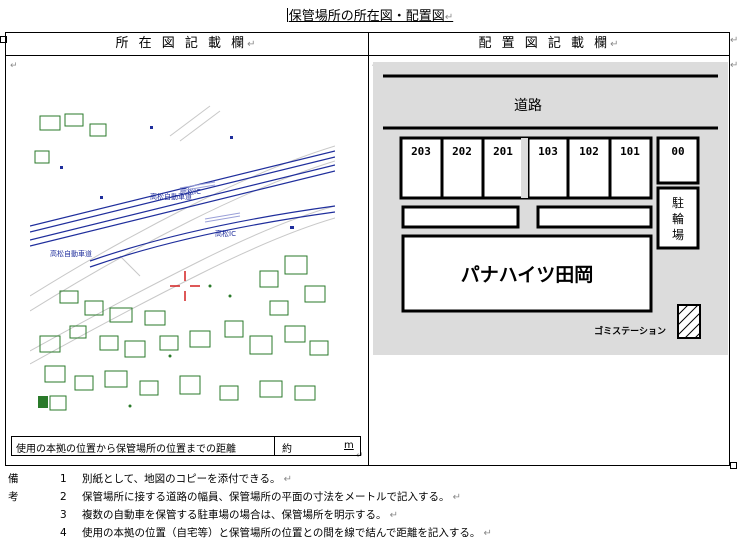 This screenshot has width=740, height=544. What do you see at coordinates (460, 217) in the screenshot?
I see `strip-left` at bounding box center [460, 217].